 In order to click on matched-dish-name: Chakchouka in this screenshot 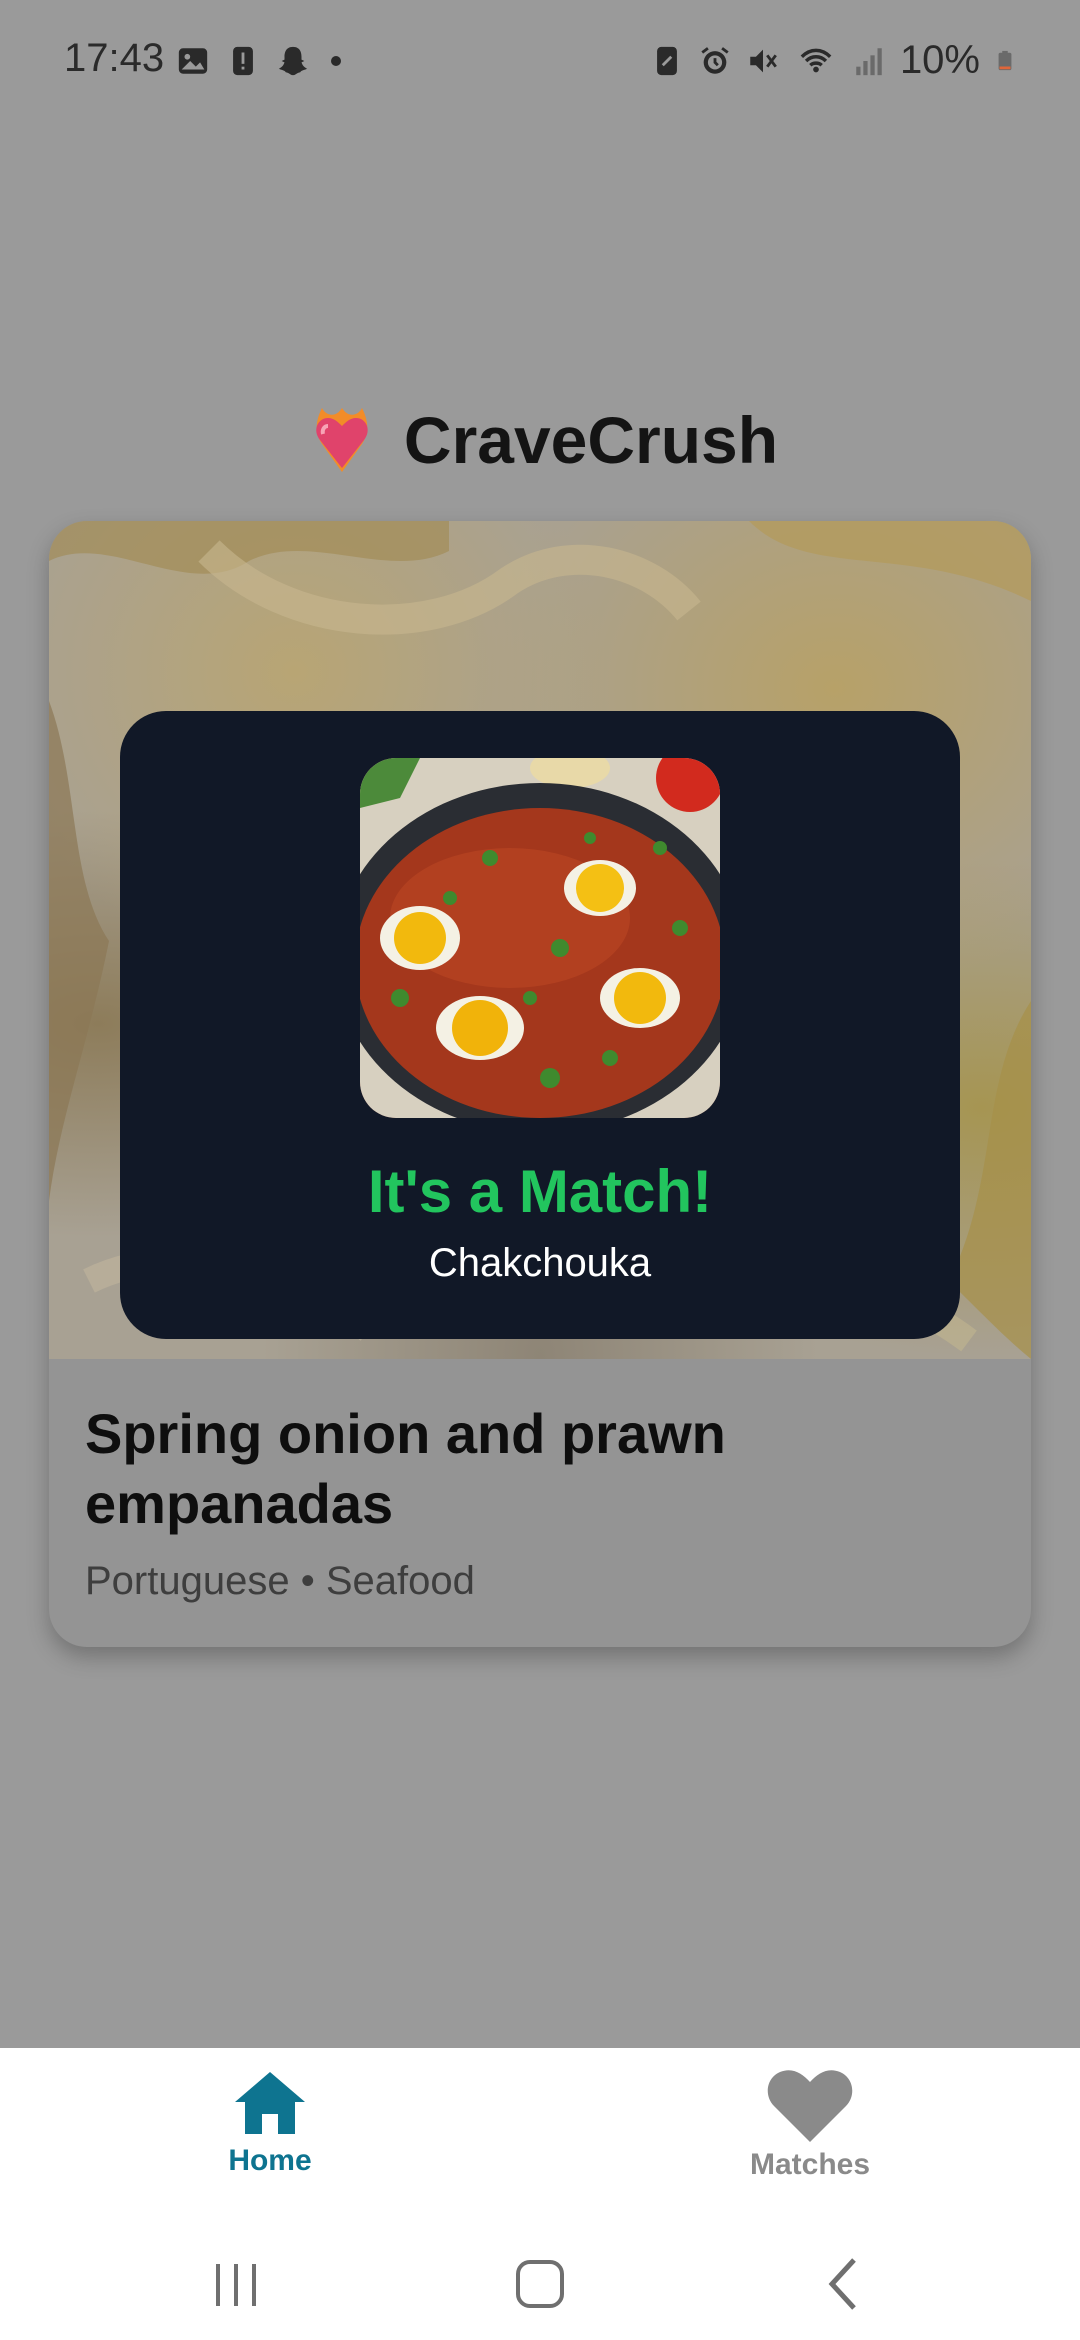, I will do `click(540, 1263)`.